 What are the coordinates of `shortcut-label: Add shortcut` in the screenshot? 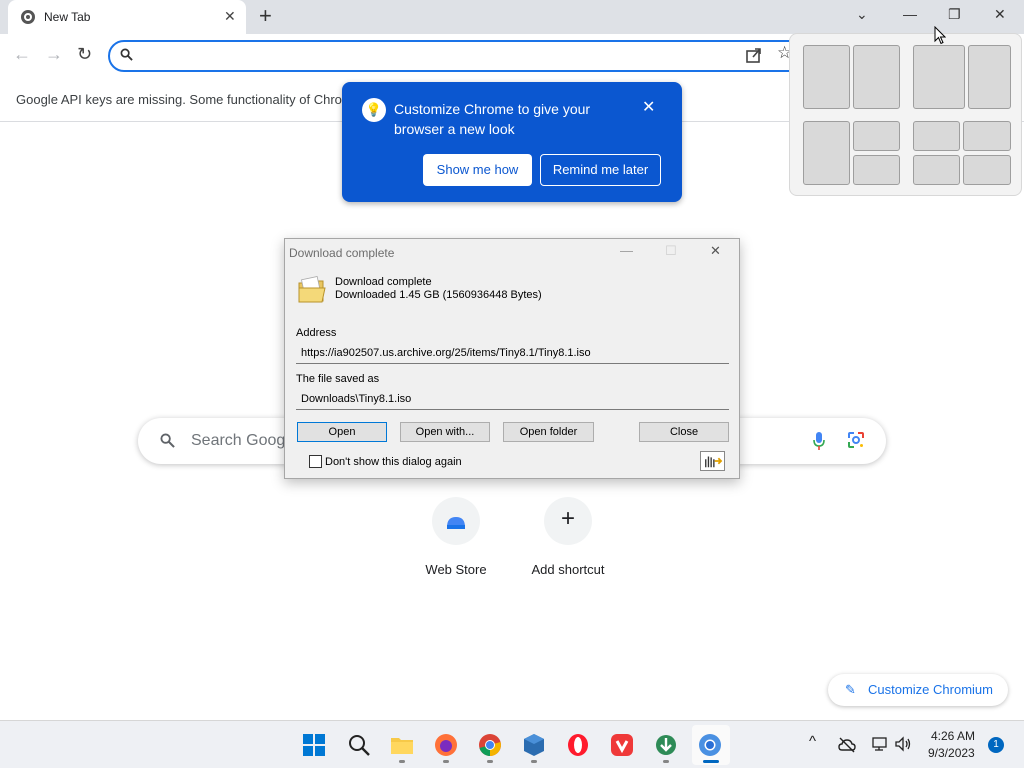 It's located at (568, 569).